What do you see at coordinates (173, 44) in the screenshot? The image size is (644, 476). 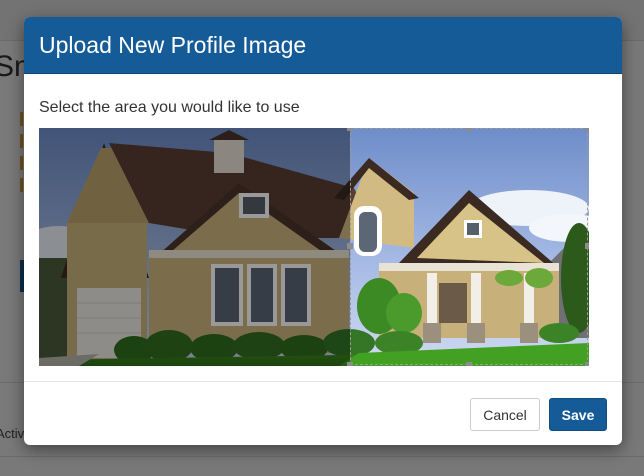 I see `dialog-title: Upload New Profile Image` at bounding box center [173, 44].